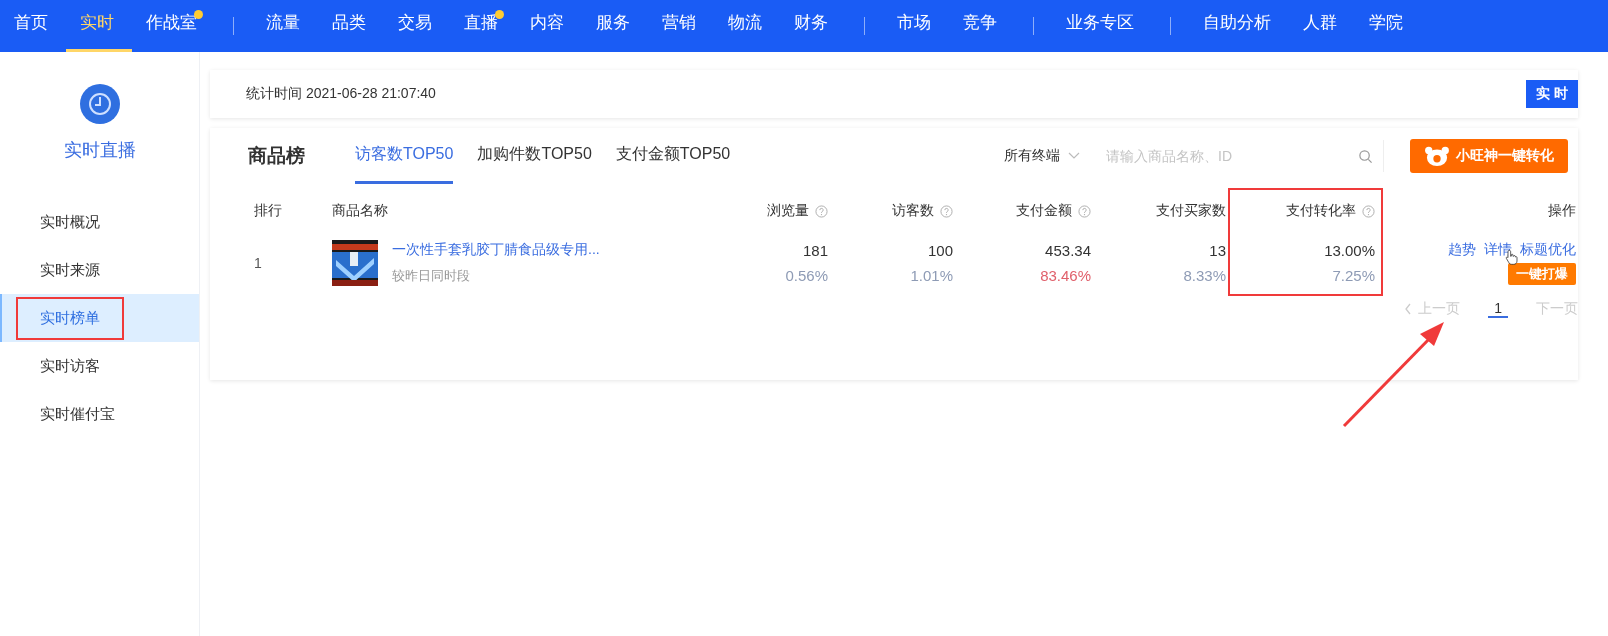 Image resolution: width=1608 pixels, height=636 pixels. What do you see at coordinates (534, 156) in the screenshot?
I see `ranking-tab: 加购件数TOP50` at bounding box center [534, 156].